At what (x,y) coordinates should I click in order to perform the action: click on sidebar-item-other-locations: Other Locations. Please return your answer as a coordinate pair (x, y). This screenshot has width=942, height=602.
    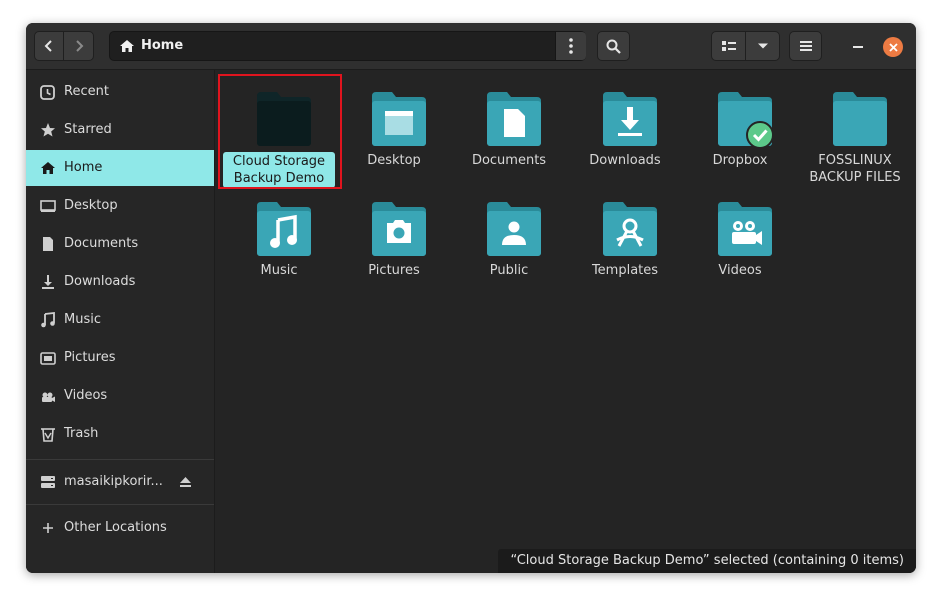
    Looking at the image, I should click on (120, 528).